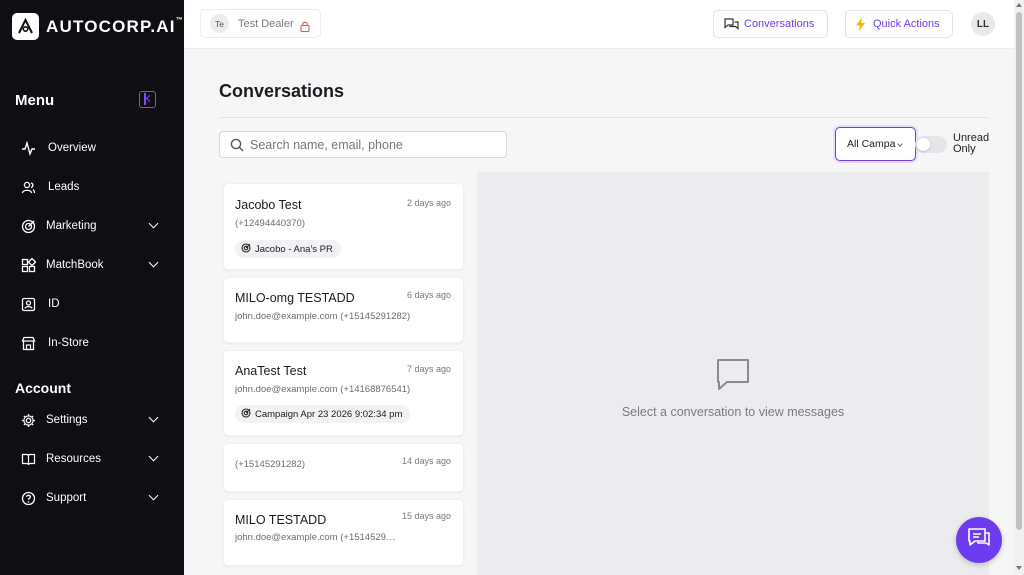 This screenshot has width=1024, height=575. What do you see at coordinates (28, 420) in the screenshot?
I see `gear-icon` at bounding box center [28, 420].